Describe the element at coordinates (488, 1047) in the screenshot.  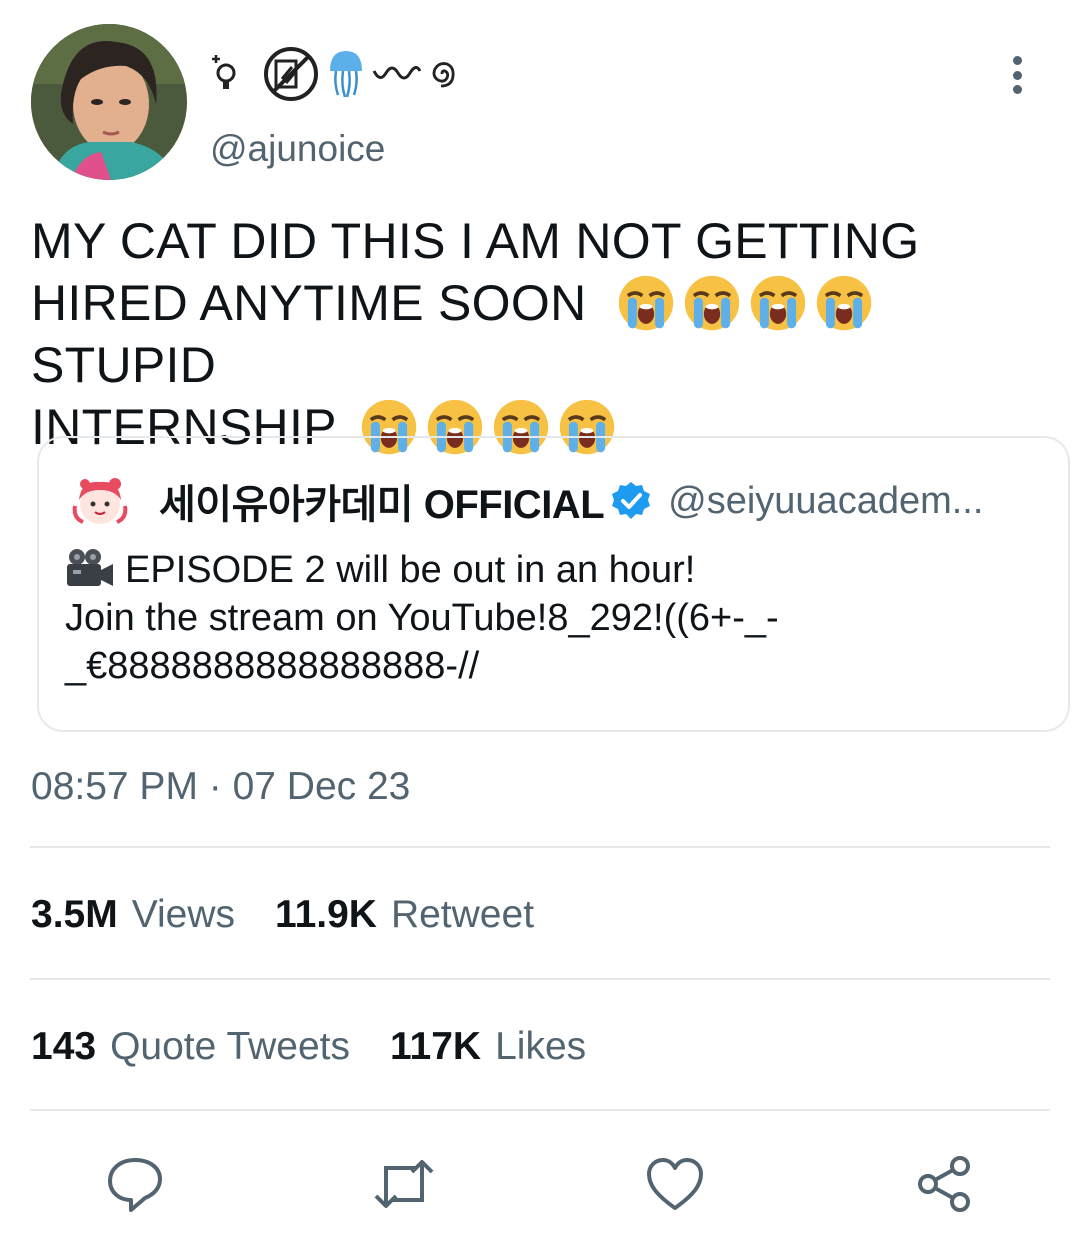
I see `likes-stat: 117K Likes` at that location.